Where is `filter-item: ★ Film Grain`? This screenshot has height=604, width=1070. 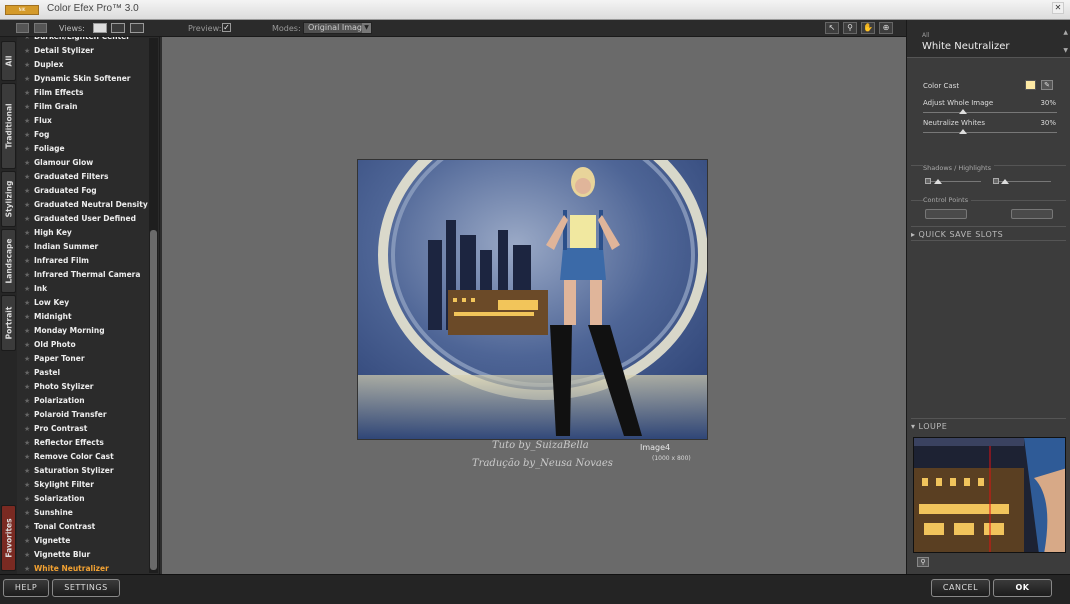 filter-item: ★ Film Grain is located at coordinates (83, 107).